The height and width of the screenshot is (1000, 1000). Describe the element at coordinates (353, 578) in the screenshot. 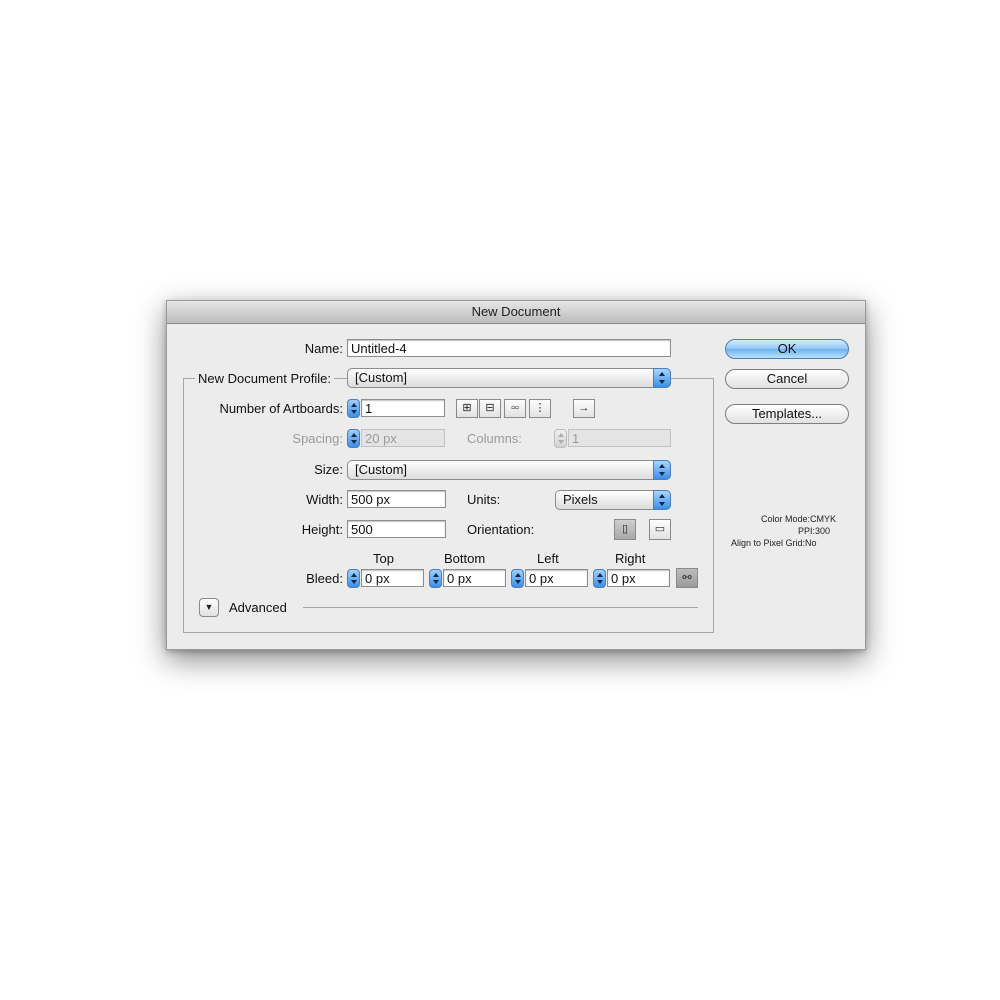

I see `bleed-top-stepper` at that location.